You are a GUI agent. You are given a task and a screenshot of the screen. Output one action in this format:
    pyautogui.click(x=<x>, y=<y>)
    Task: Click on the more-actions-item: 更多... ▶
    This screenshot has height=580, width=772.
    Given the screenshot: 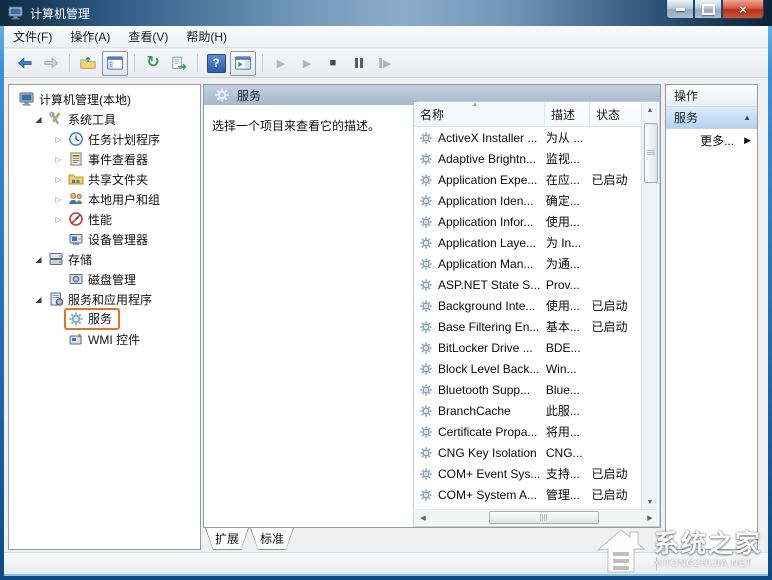 What is the action you would take?
    pyautogui.click(x=711, y=140)
    